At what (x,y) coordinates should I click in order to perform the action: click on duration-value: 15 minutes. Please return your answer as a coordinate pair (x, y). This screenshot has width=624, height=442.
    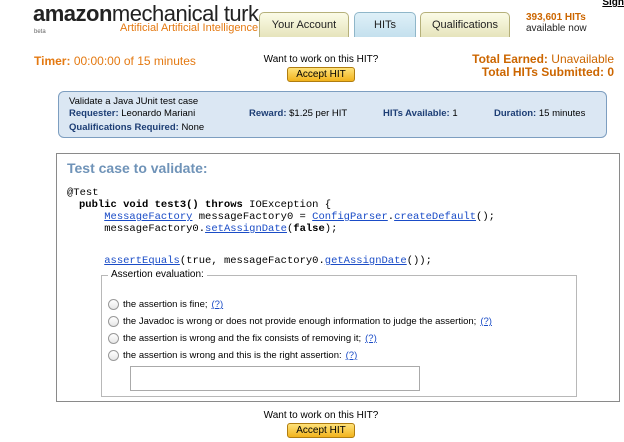
    Looking at the image, I should click on (562, 113).